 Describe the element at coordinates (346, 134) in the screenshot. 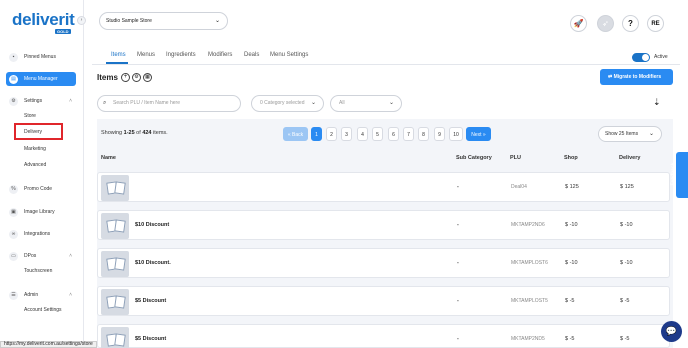

I see `page-3: 3` at that location.